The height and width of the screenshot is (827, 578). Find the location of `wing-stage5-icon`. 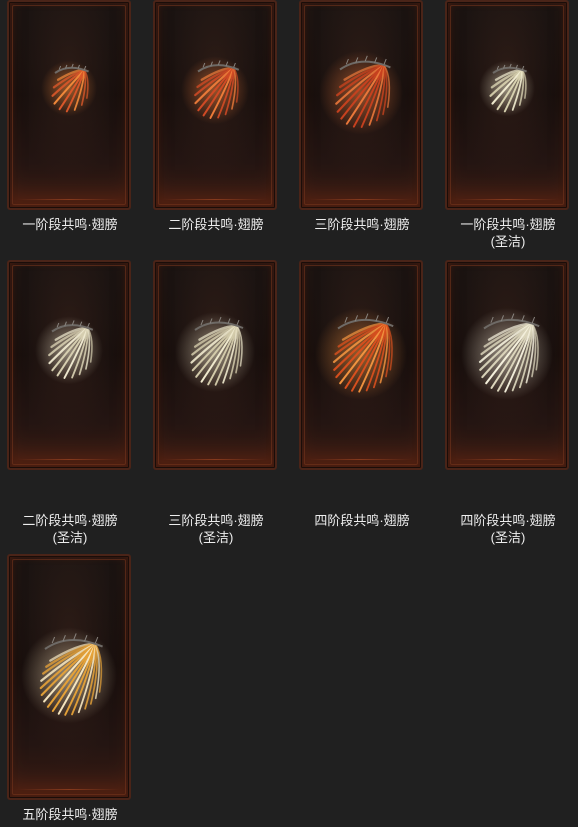

wing-stage5-icon is located at coordinates (69, 675).